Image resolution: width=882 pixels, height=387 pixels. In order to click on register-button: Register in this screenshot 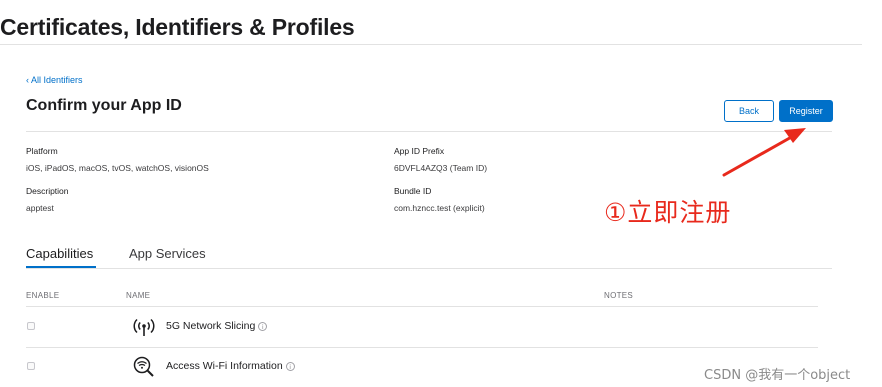, I will do `click(806, 111)`.